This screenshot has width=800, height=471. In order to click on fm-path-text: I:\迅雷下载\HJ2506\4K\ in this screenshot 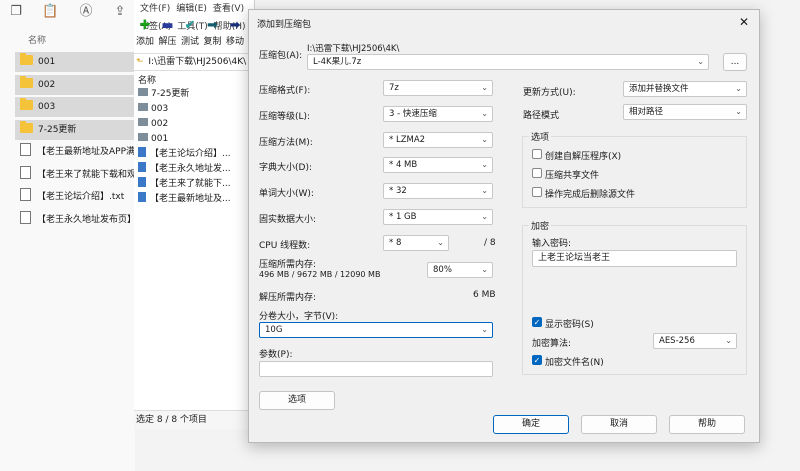, I will do `click(197, 62)`.